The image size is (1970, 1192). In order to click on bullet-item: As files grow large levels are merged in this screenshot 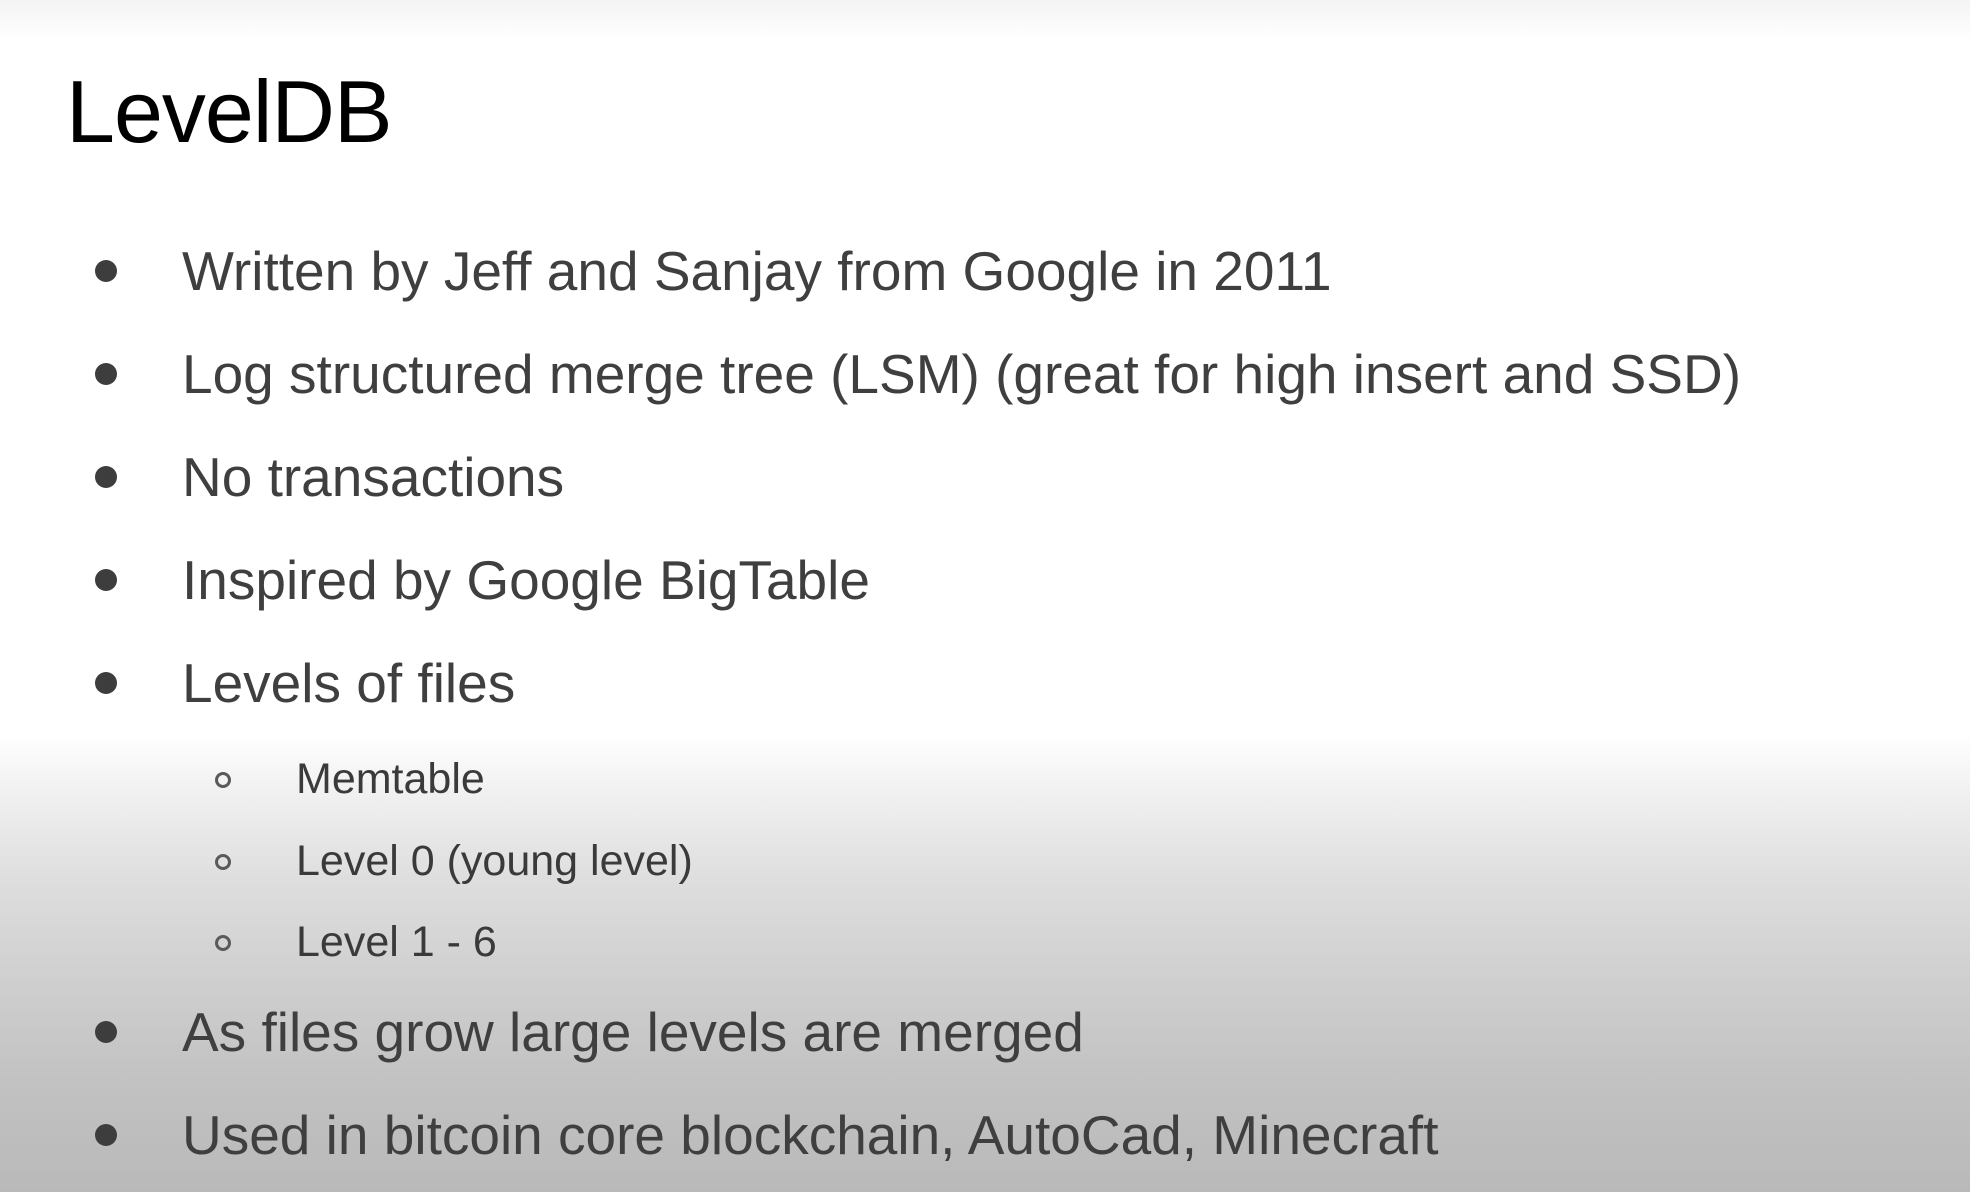, I will do `click(985, 1030)`.